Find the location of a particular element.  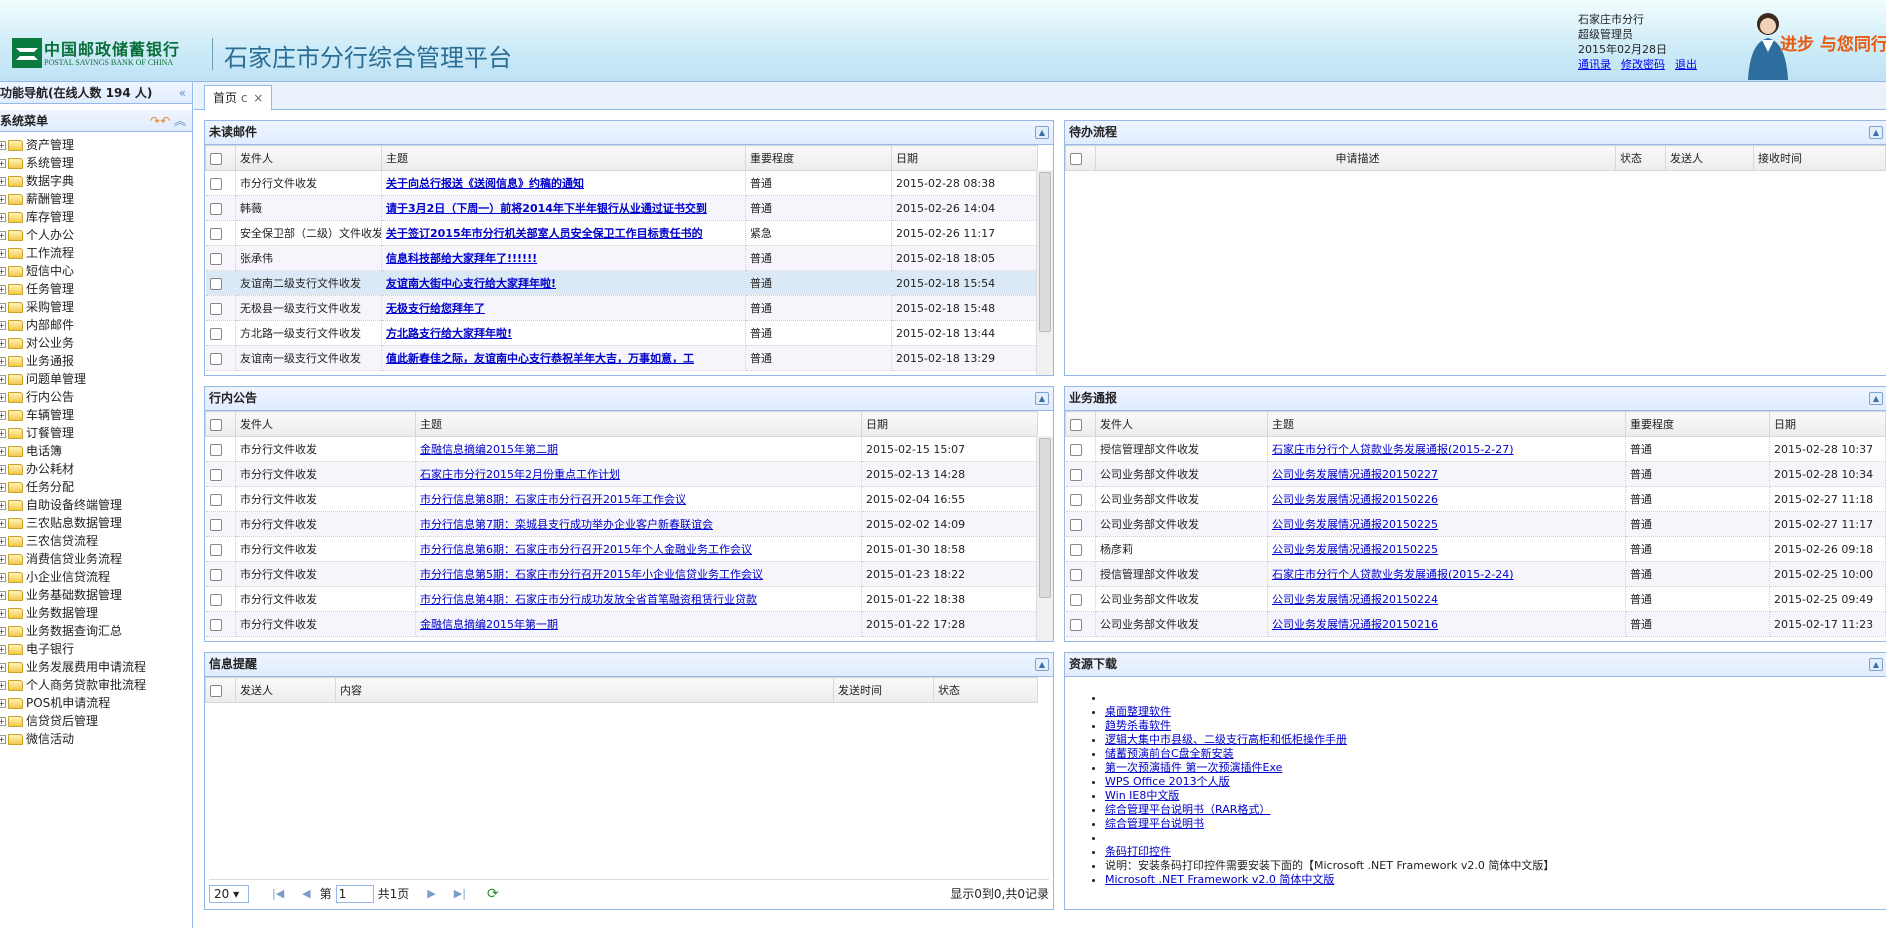

resource-item: WPS Office 2013个人版 is located at coordinates (1495, 782).